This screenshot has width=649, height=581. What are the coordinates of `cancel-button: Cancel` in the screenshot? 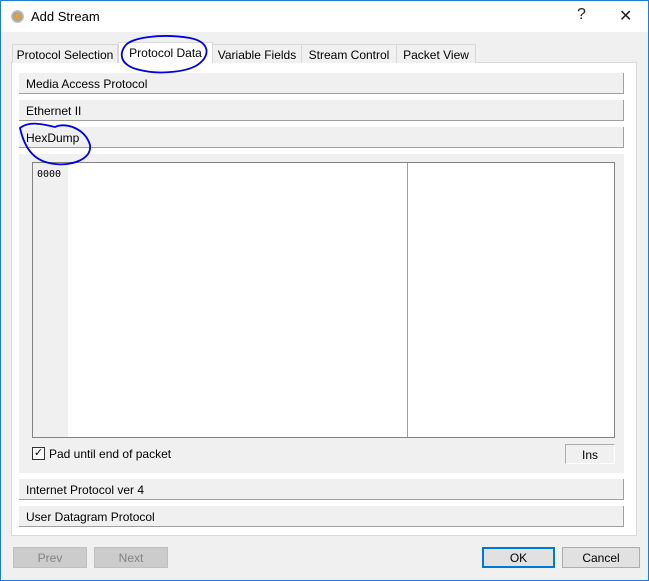 It's located at (601, 557).